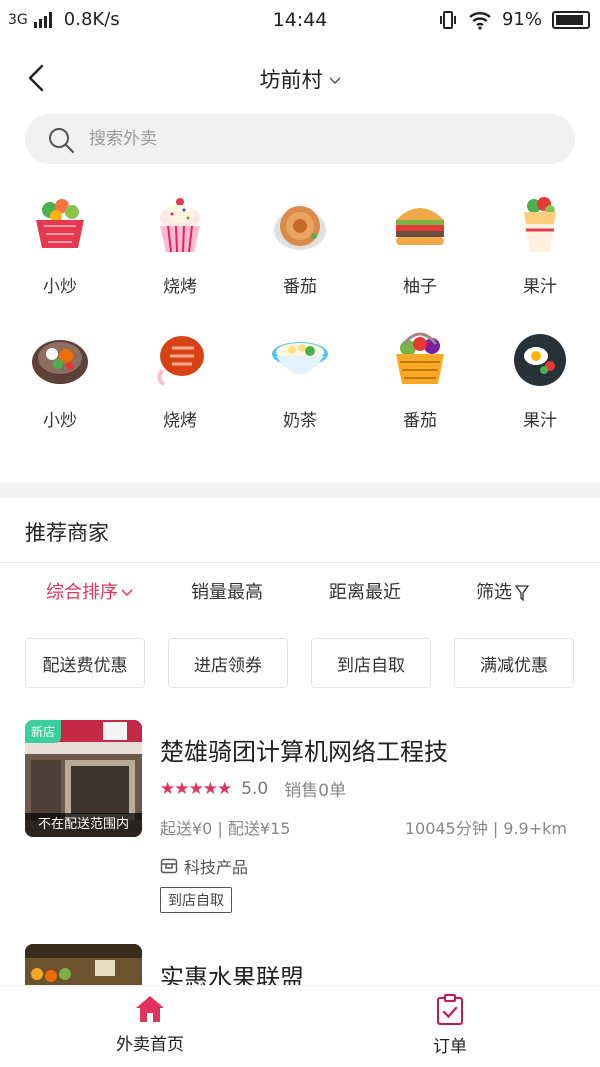 The width and height of the screenshot is (600, 1067). What do you see at coordinates (494, 592) in the screenshot?
I see `sort-label: 筛选` at bounding box center [494, 592].